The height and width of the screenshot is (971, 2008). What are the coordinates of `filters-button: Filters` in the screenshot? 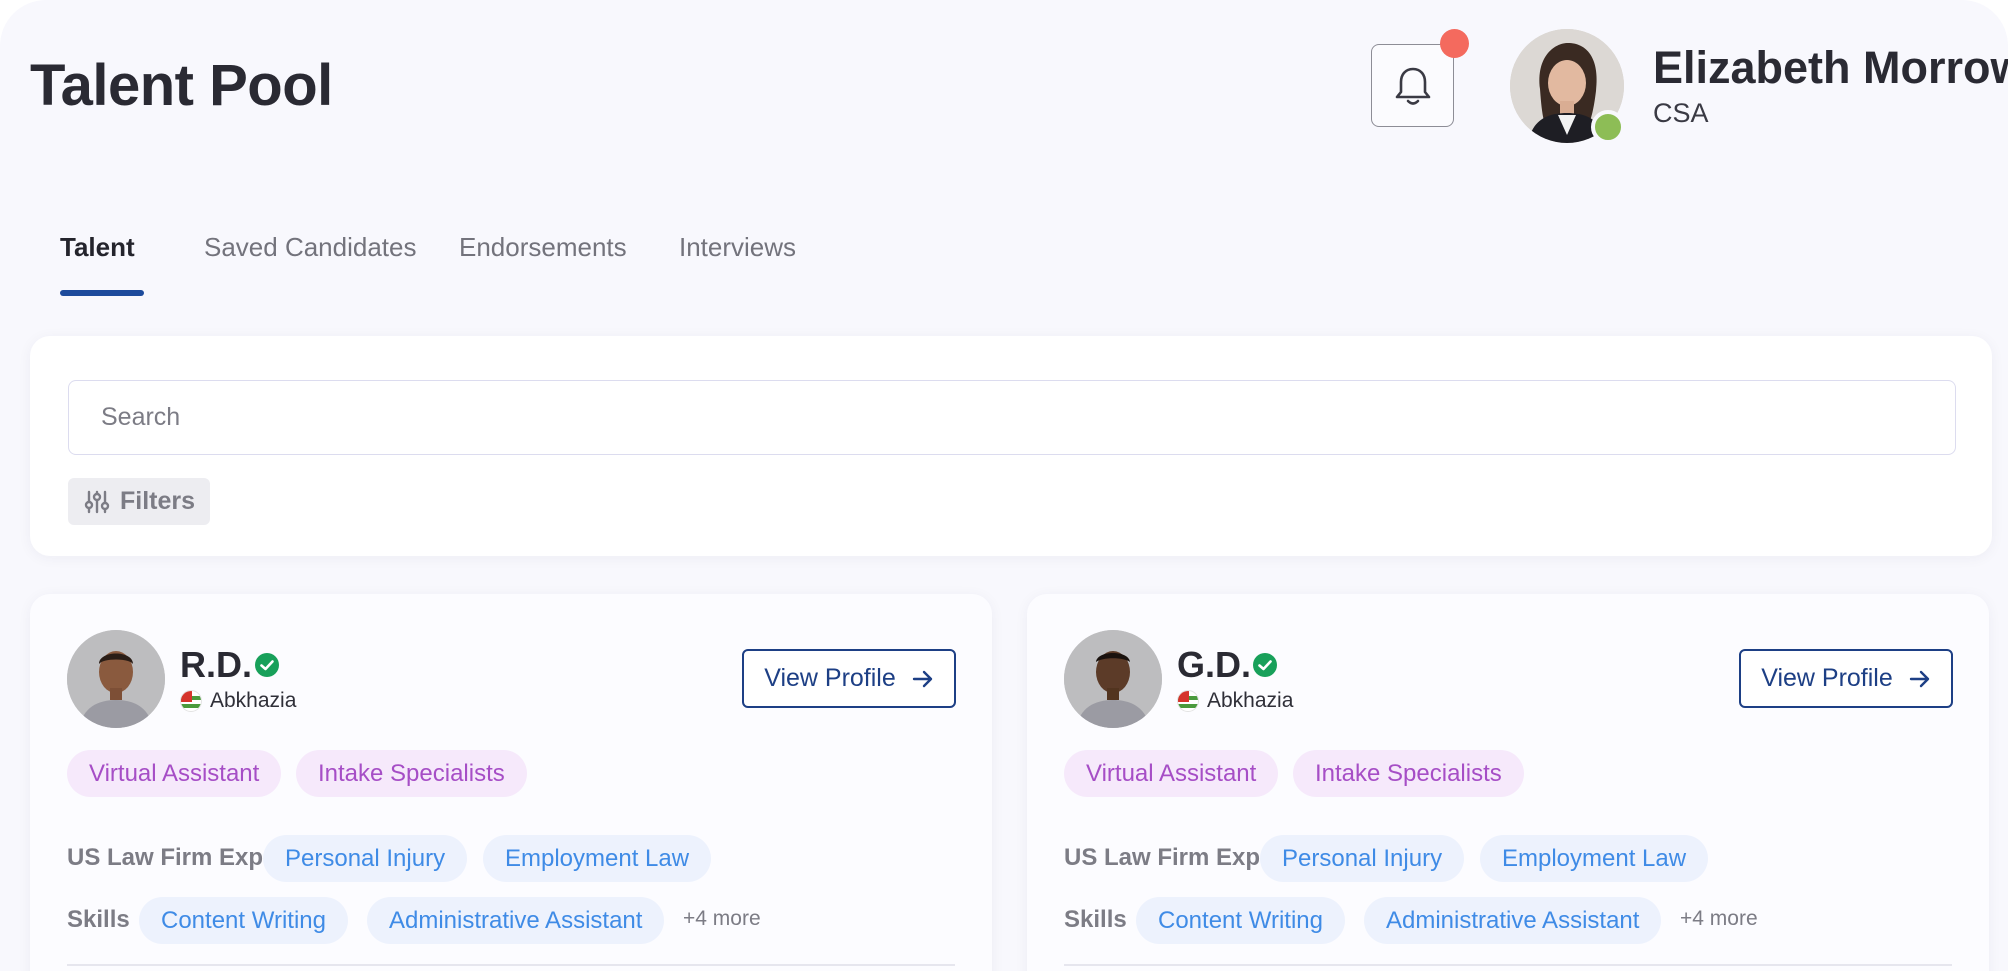 It's located at (139, 501).